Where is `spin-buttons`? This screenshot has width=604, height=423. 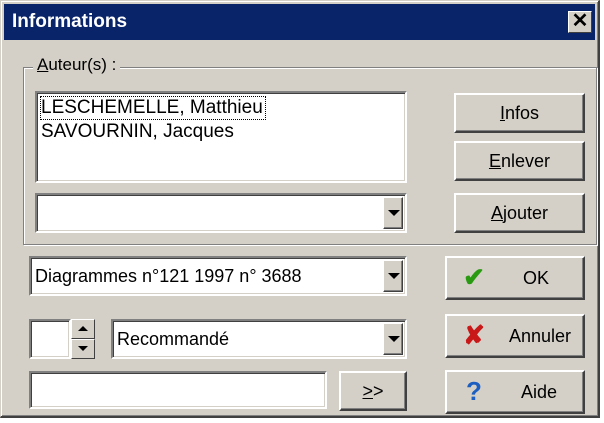
spin-buttons is located at coordinates (83, 339).